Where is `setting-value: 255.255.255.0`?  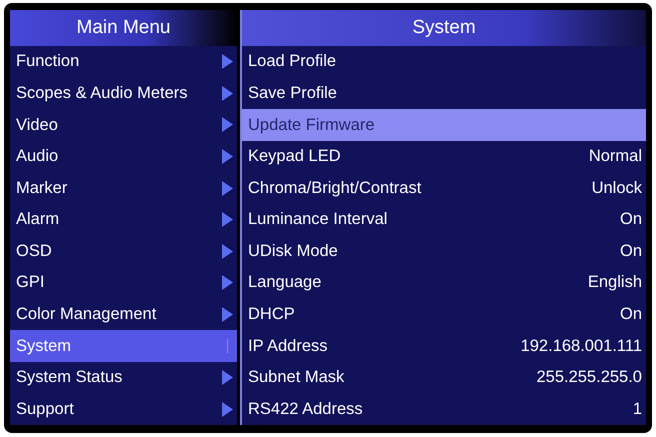 setting-value: 255.255.255.0 is located at coordinates (589, 377).